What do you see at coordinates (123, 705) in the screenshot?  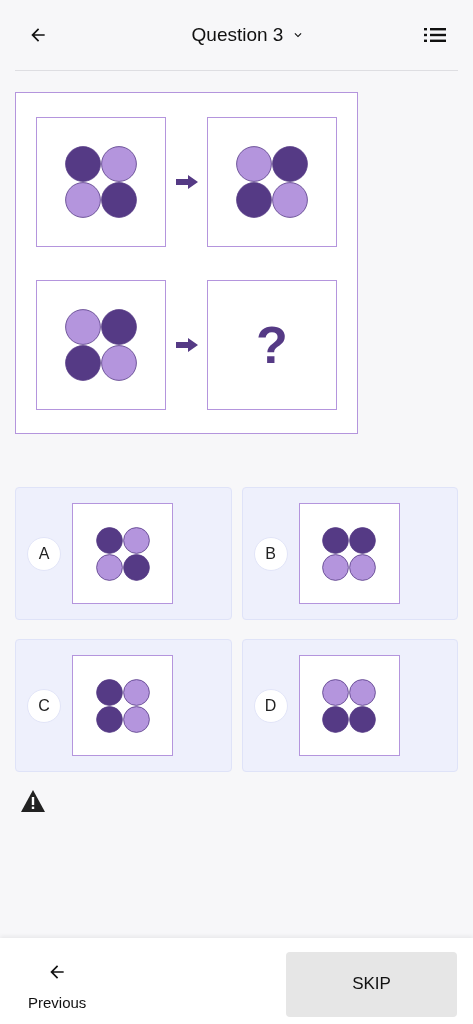 I see `answer-option: C` at bounding box center [123, 705].